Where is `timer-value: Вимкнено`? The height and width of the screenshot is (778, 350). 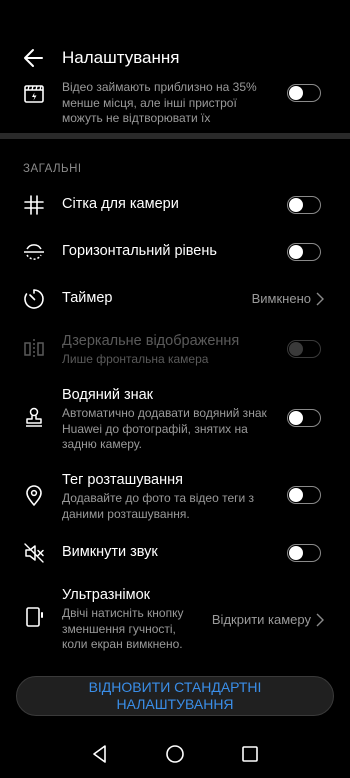
timer-value: Вимкнено is located at coordinates (281, 298).